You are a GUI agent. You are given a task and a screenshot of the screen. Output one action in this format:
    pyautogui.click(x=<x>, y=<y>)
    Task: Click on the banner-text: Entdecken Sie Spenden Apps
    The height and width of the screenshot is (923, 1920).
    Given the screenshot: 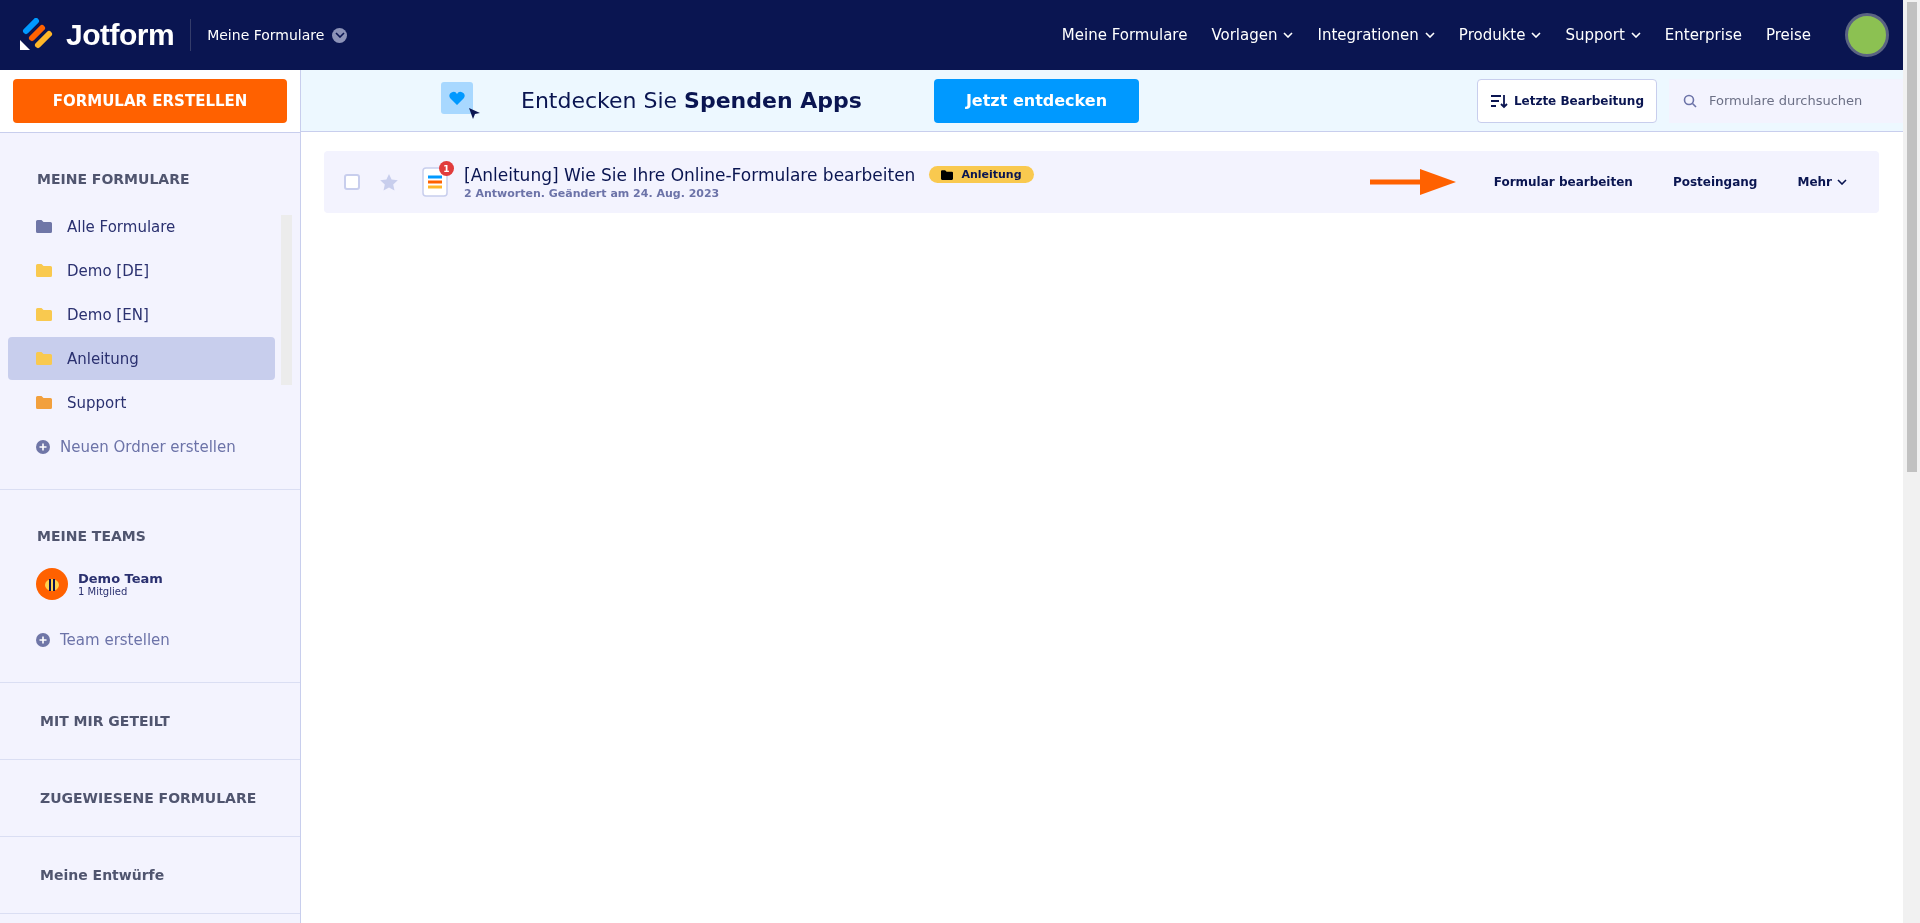 What is the action you would take?
    pyautogui.click(x=691, y=100)
    